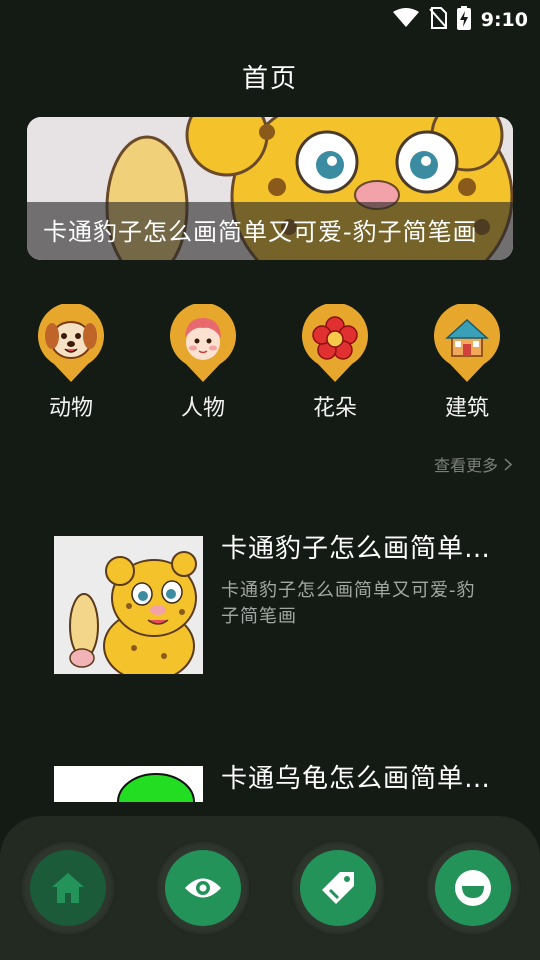 The height and width of the screenshot is (960, 540). I want to click on category-animals: 动物, so click(71, 363).